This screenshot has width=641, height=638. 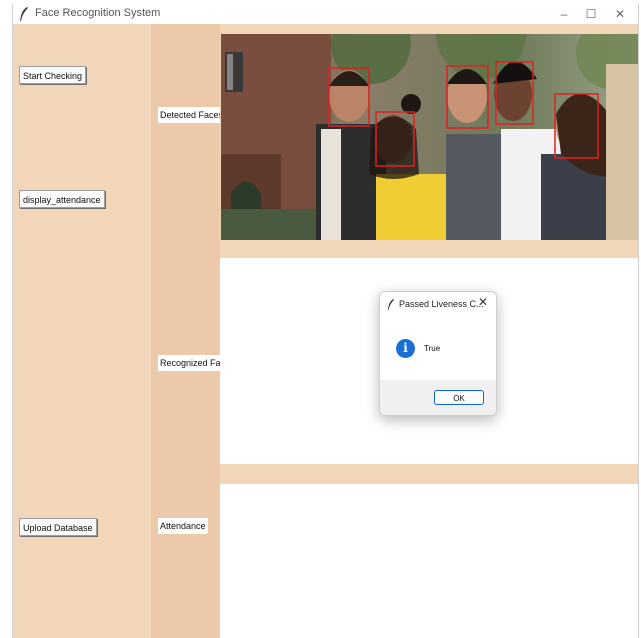 I want to click on dialog-close-button: ✕, so click(x=483, y=302).